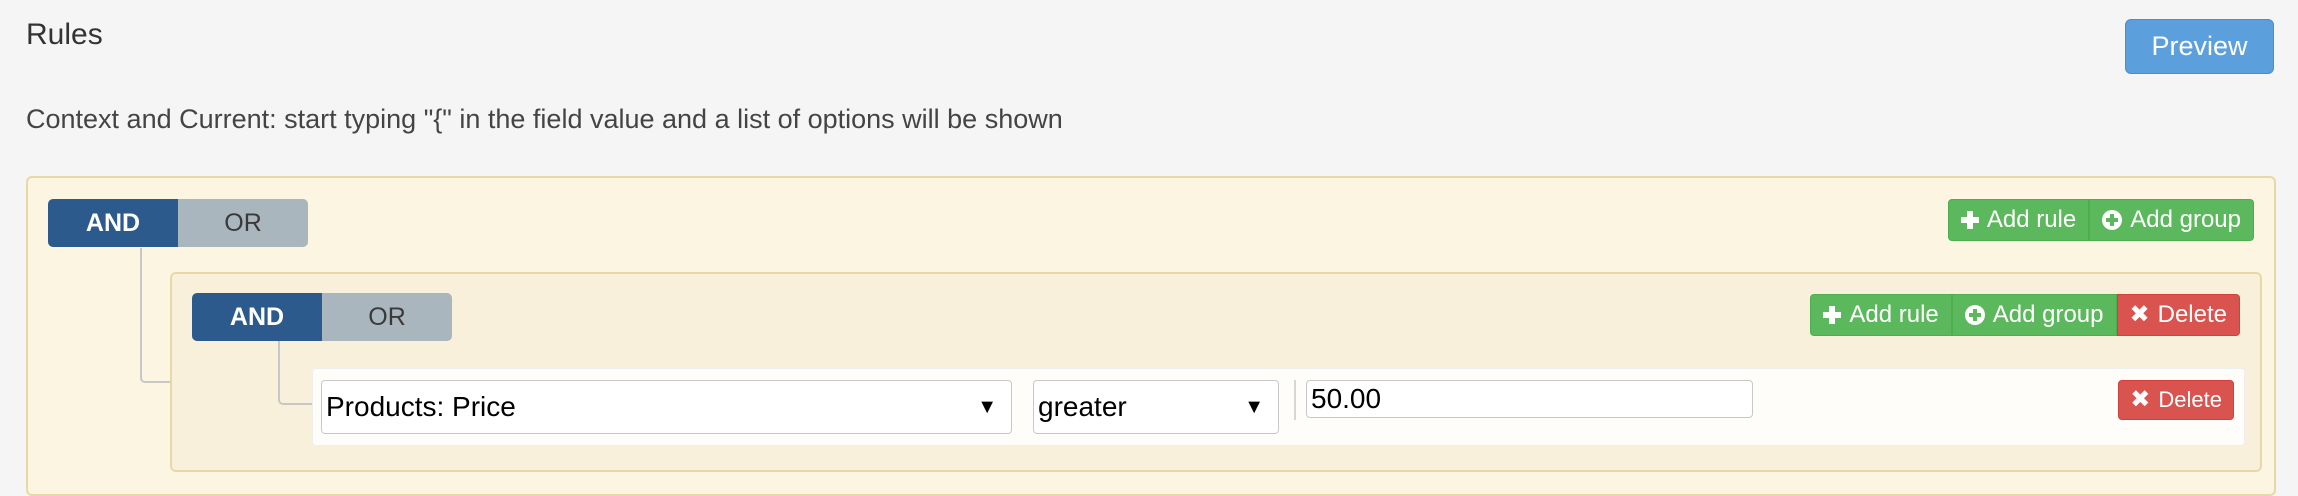 This screenshot has height=496, width=2298. Describe the element at coordinates (1295, 400) in the screenshot. I see `divider` at that location.